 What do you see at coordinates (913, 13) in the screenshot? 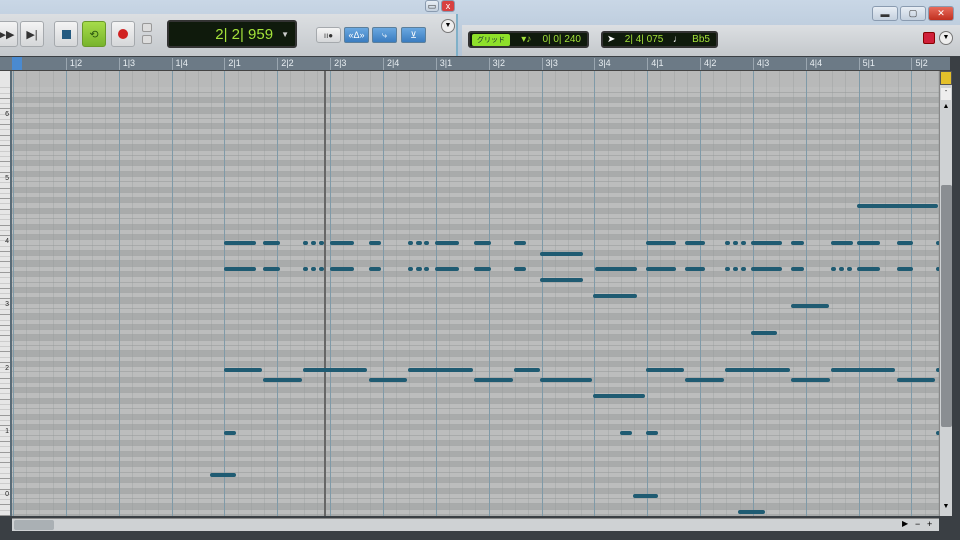
I see `maximize-button: ▢` at bounding box center [913, 13].